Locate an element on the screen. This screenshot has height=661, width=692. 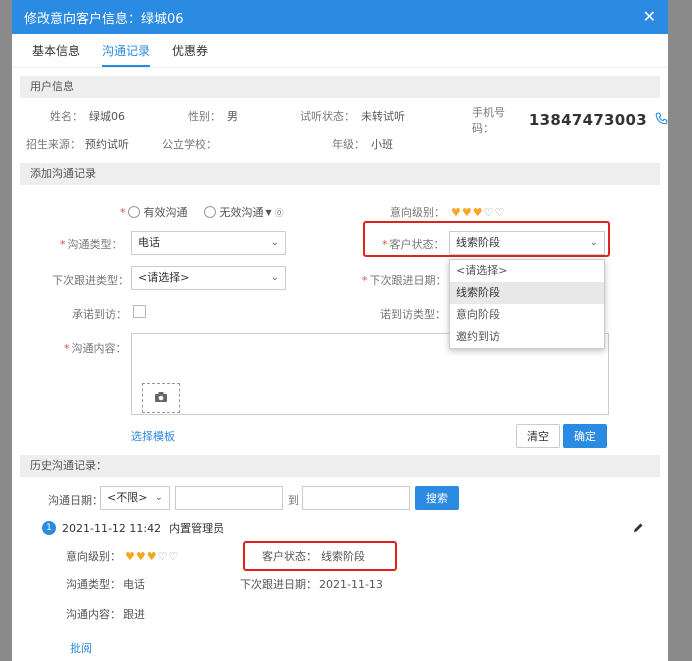
comm-type-label-row: * 沟通类型： is located at coordinates (91, 244).